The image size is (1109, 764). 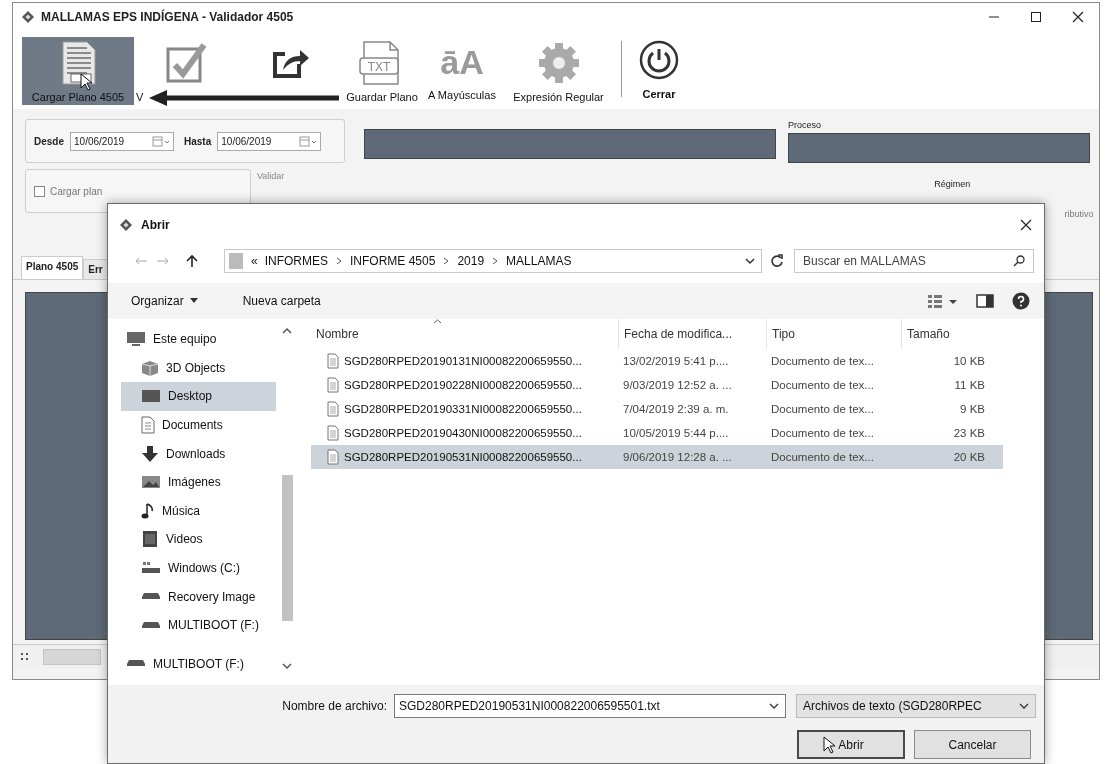 I want to click on toolbar-button: Cargar Plano 4505, so click(x=78, y=71).